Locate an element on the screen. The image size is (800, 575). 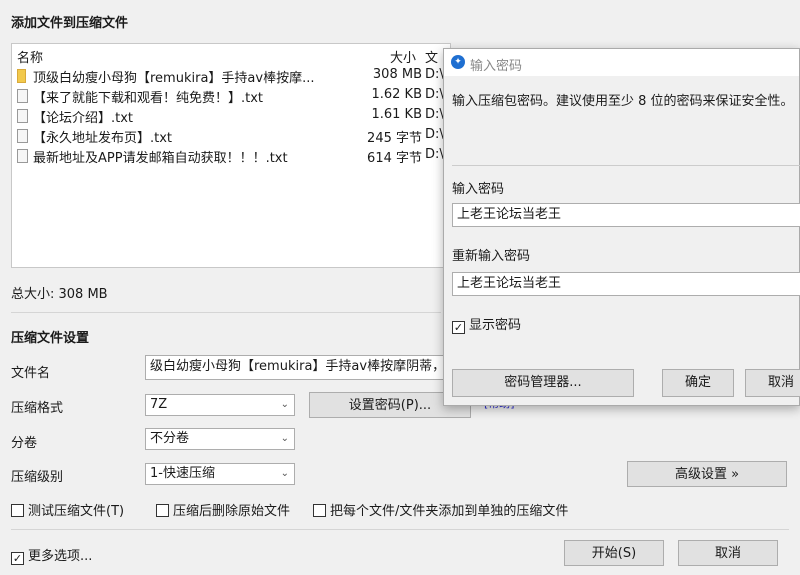
file-row: 【论坛介绍】.txt 1.61 KB D:\ is located at coordinates (233, 116).